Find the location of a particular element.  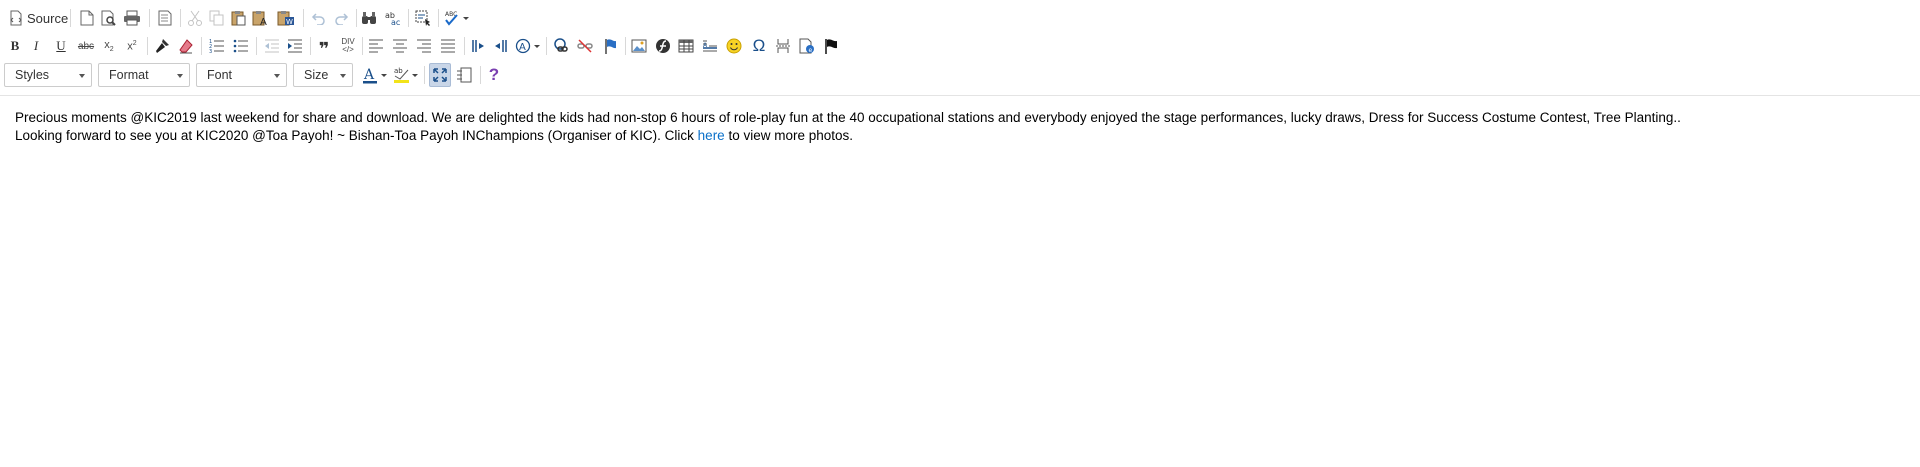

cut-icon is located at coordinates (195, 18).